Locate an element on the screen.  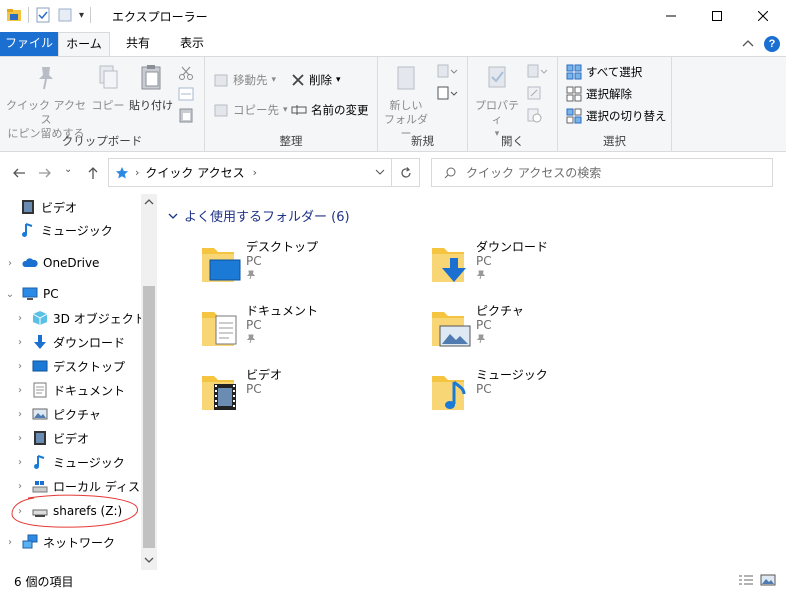
address-dropdown-button is located at coordinates (380, 172).